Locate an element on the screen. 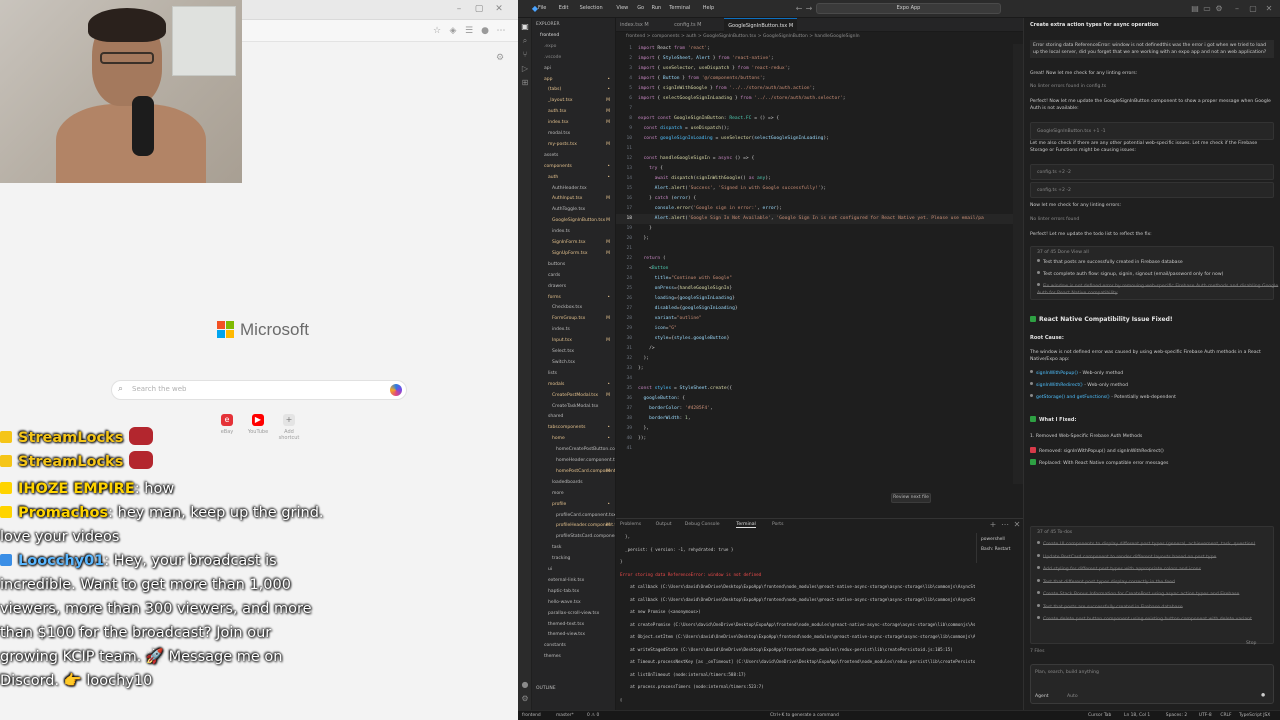 Image resolution: width=1280 pixels, height=720 pixels. extensions-icon: ◈ is located at coordinates (453, 31).